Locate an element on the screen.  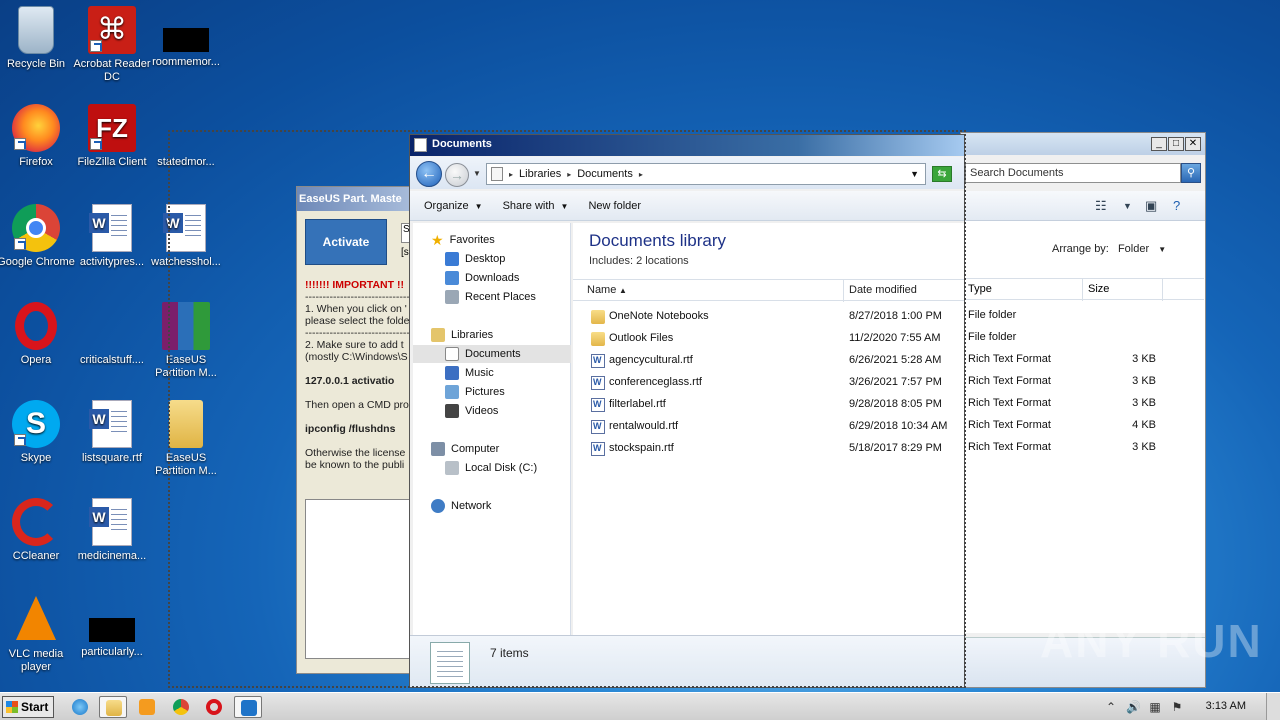
forward-arrow-icon: → is located at coordinates (457, 175).